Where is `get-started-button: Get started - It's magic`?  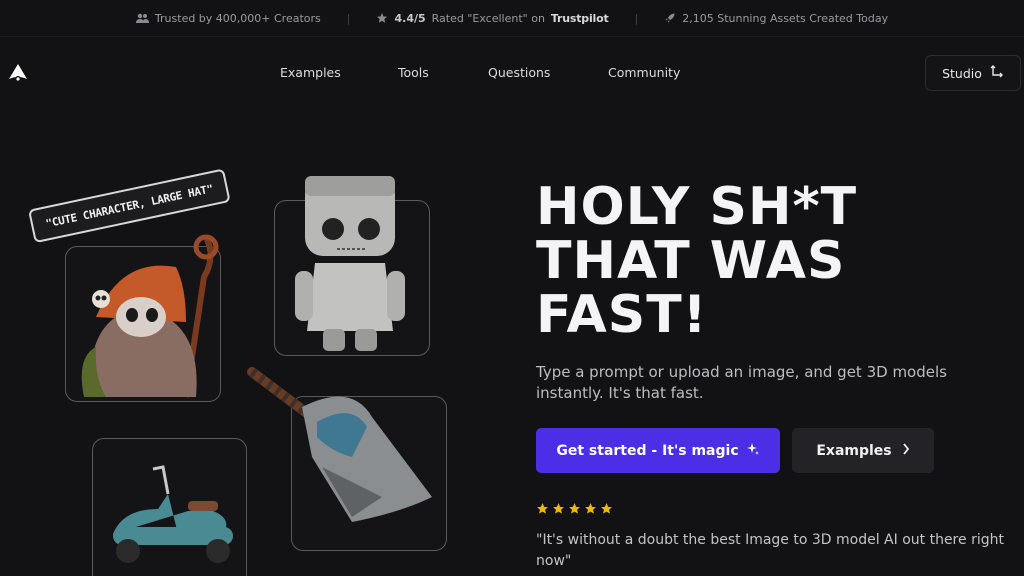
get-started-button: Get started - It's magic is located at coordinates (658, 450).